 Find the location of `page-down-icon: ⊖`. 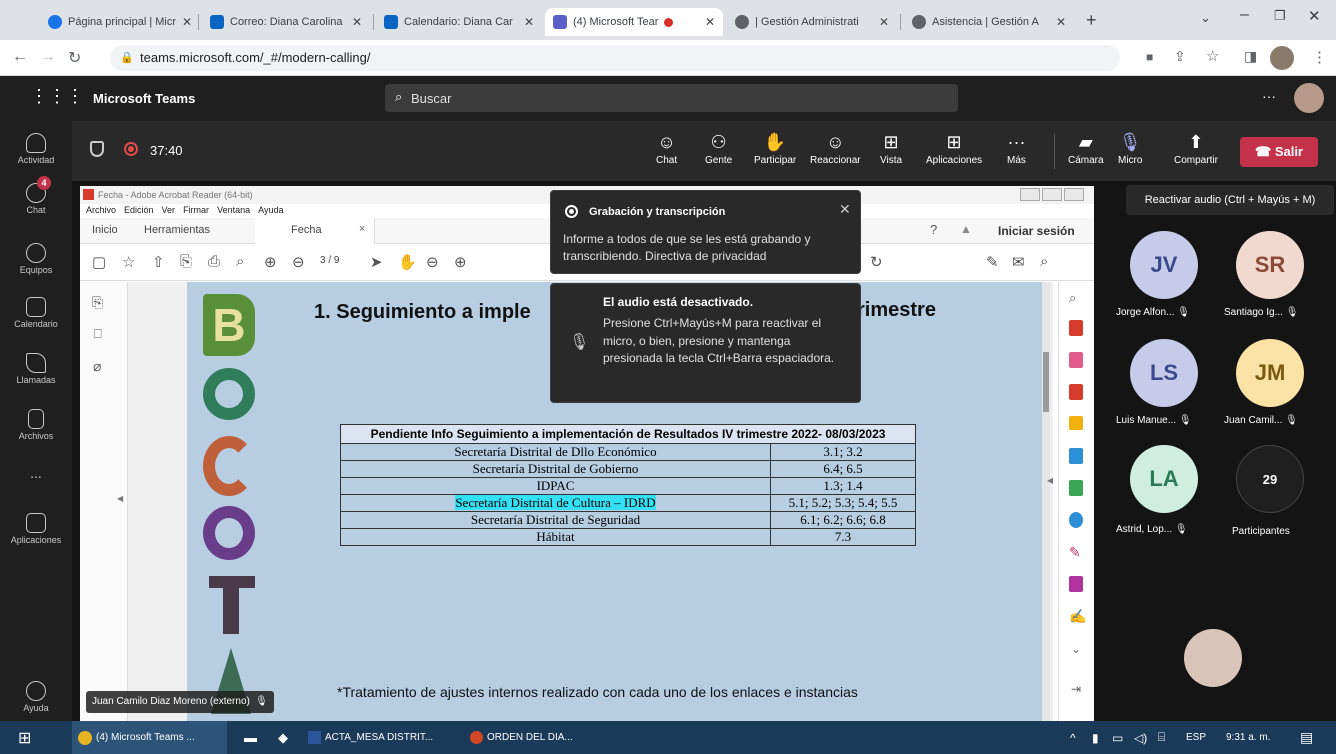

page-down-icon: ⊖ is located at coordinates (298, 262).